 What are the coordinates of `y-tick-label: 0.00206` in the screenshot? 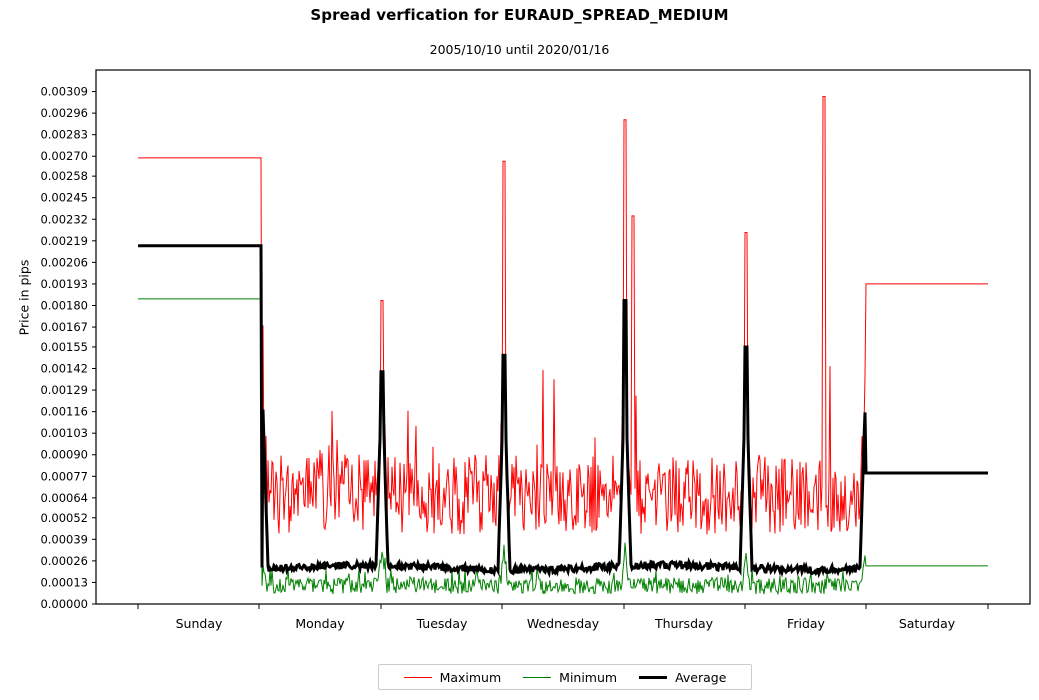 It's located at (64, 262).